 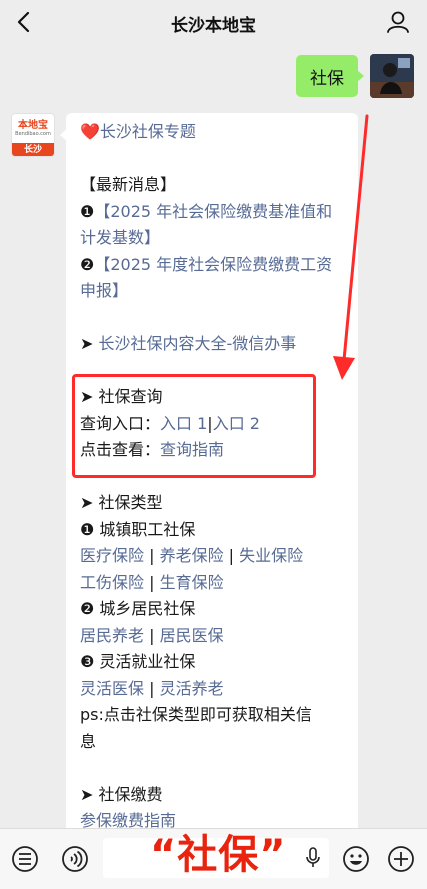 I want to click on plus-more-icon, so click(x=401, y=859).